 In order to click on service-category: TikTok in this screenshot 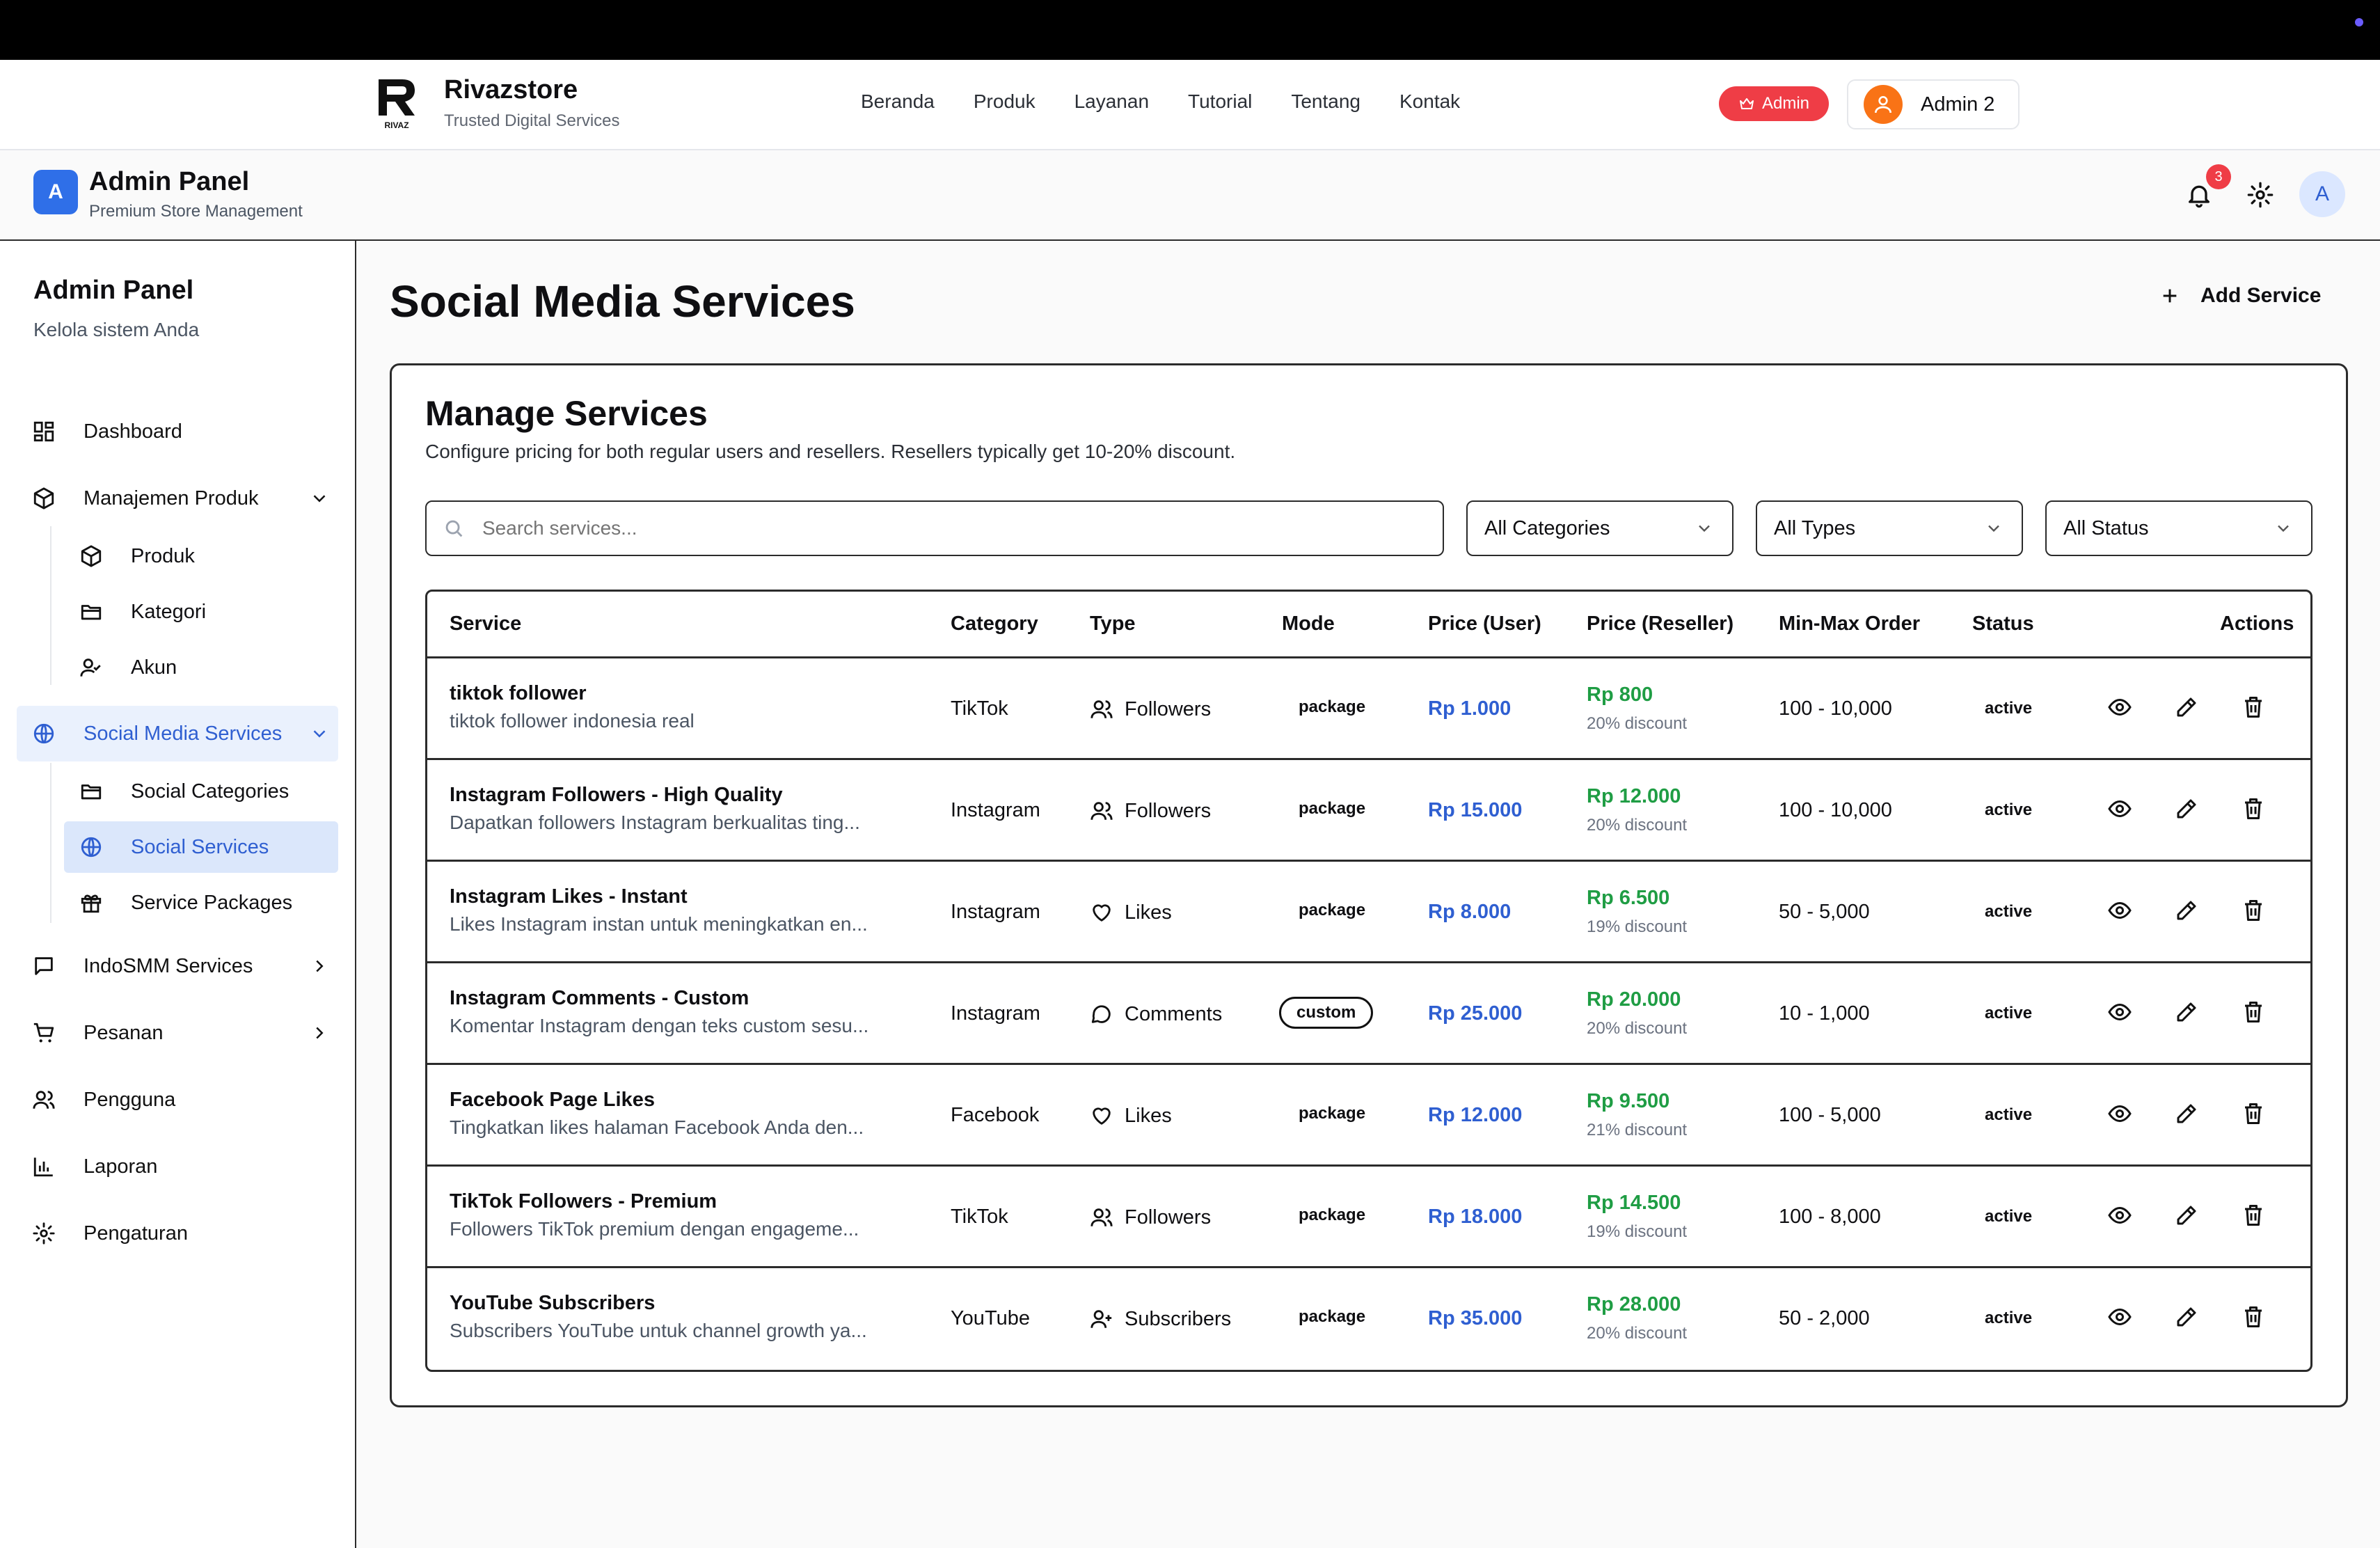, I will do `click(980, 708)`.